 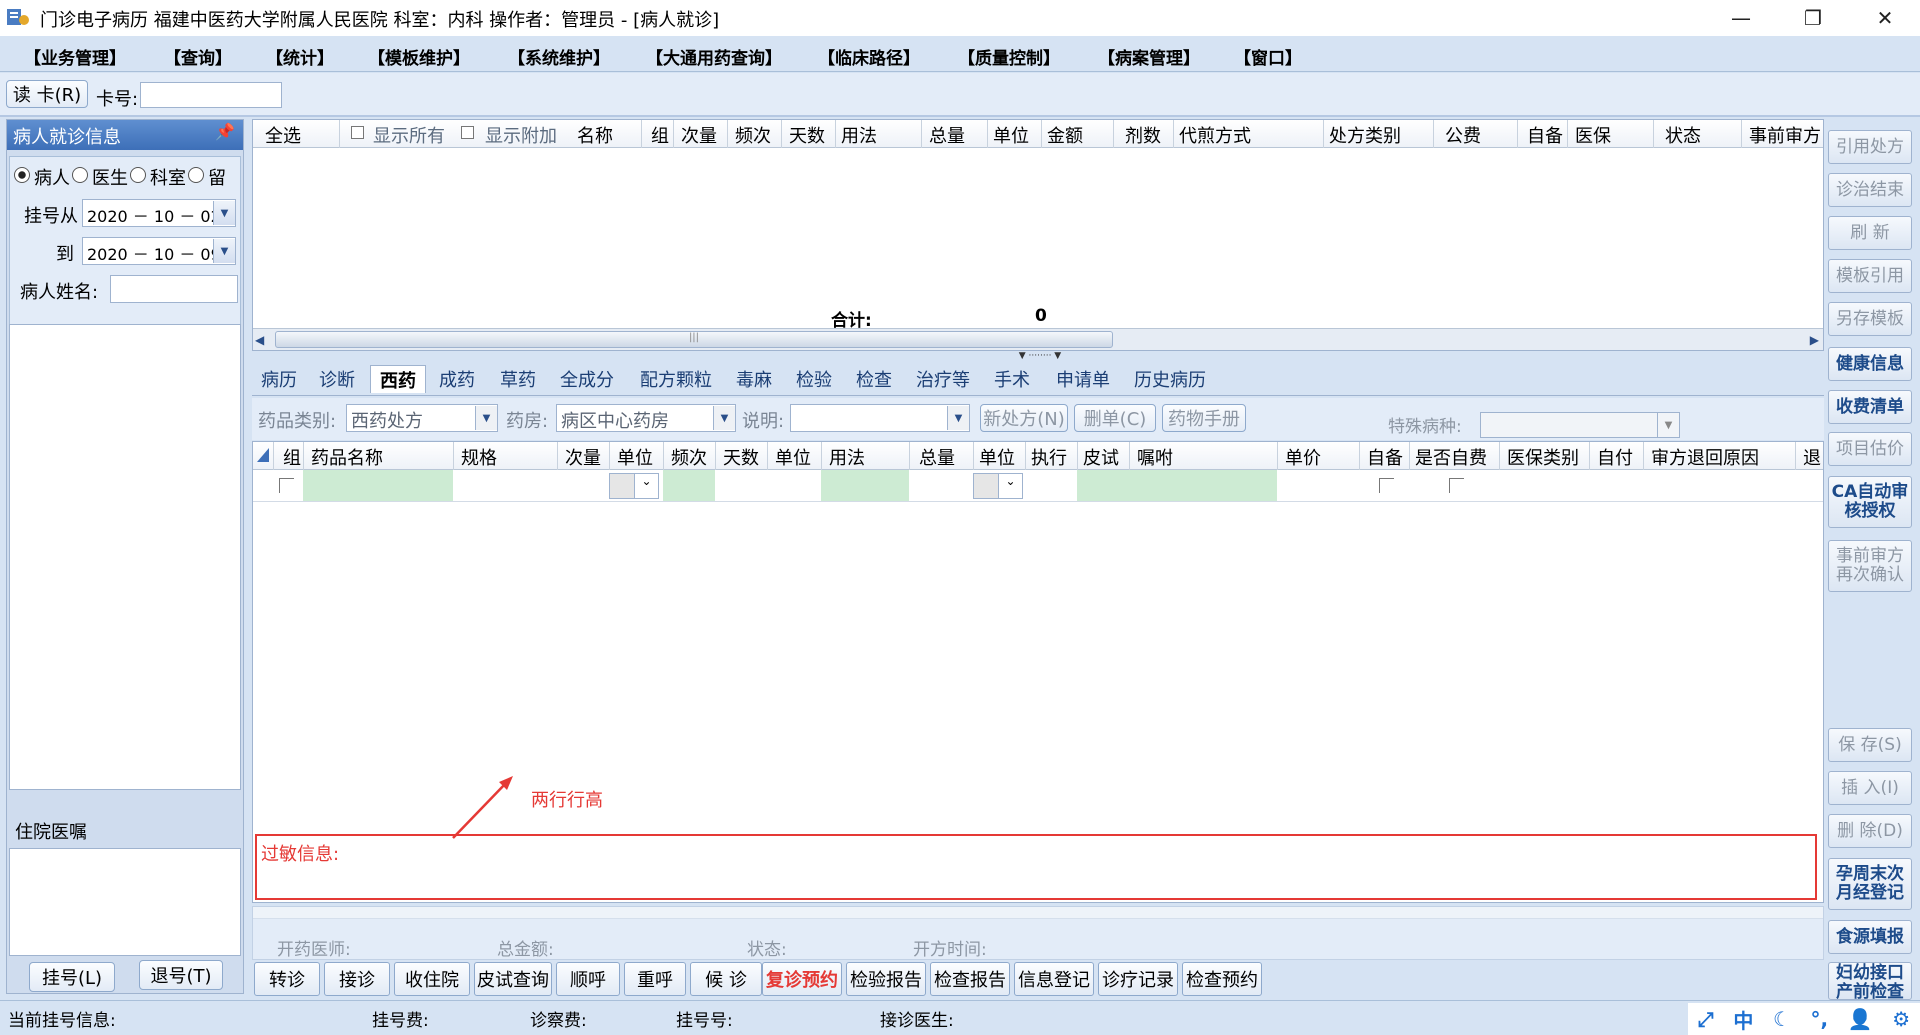 I want to click on treatment-record-button: 诊疗记录, so click(x=1138, y=979).